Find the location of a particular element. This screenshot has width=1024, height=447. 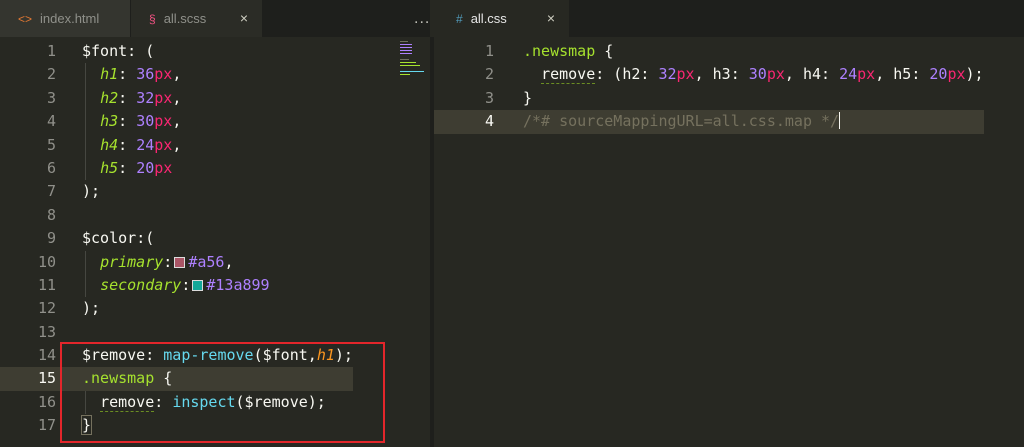

line-number: 15 is located at coordinates (46, 378).